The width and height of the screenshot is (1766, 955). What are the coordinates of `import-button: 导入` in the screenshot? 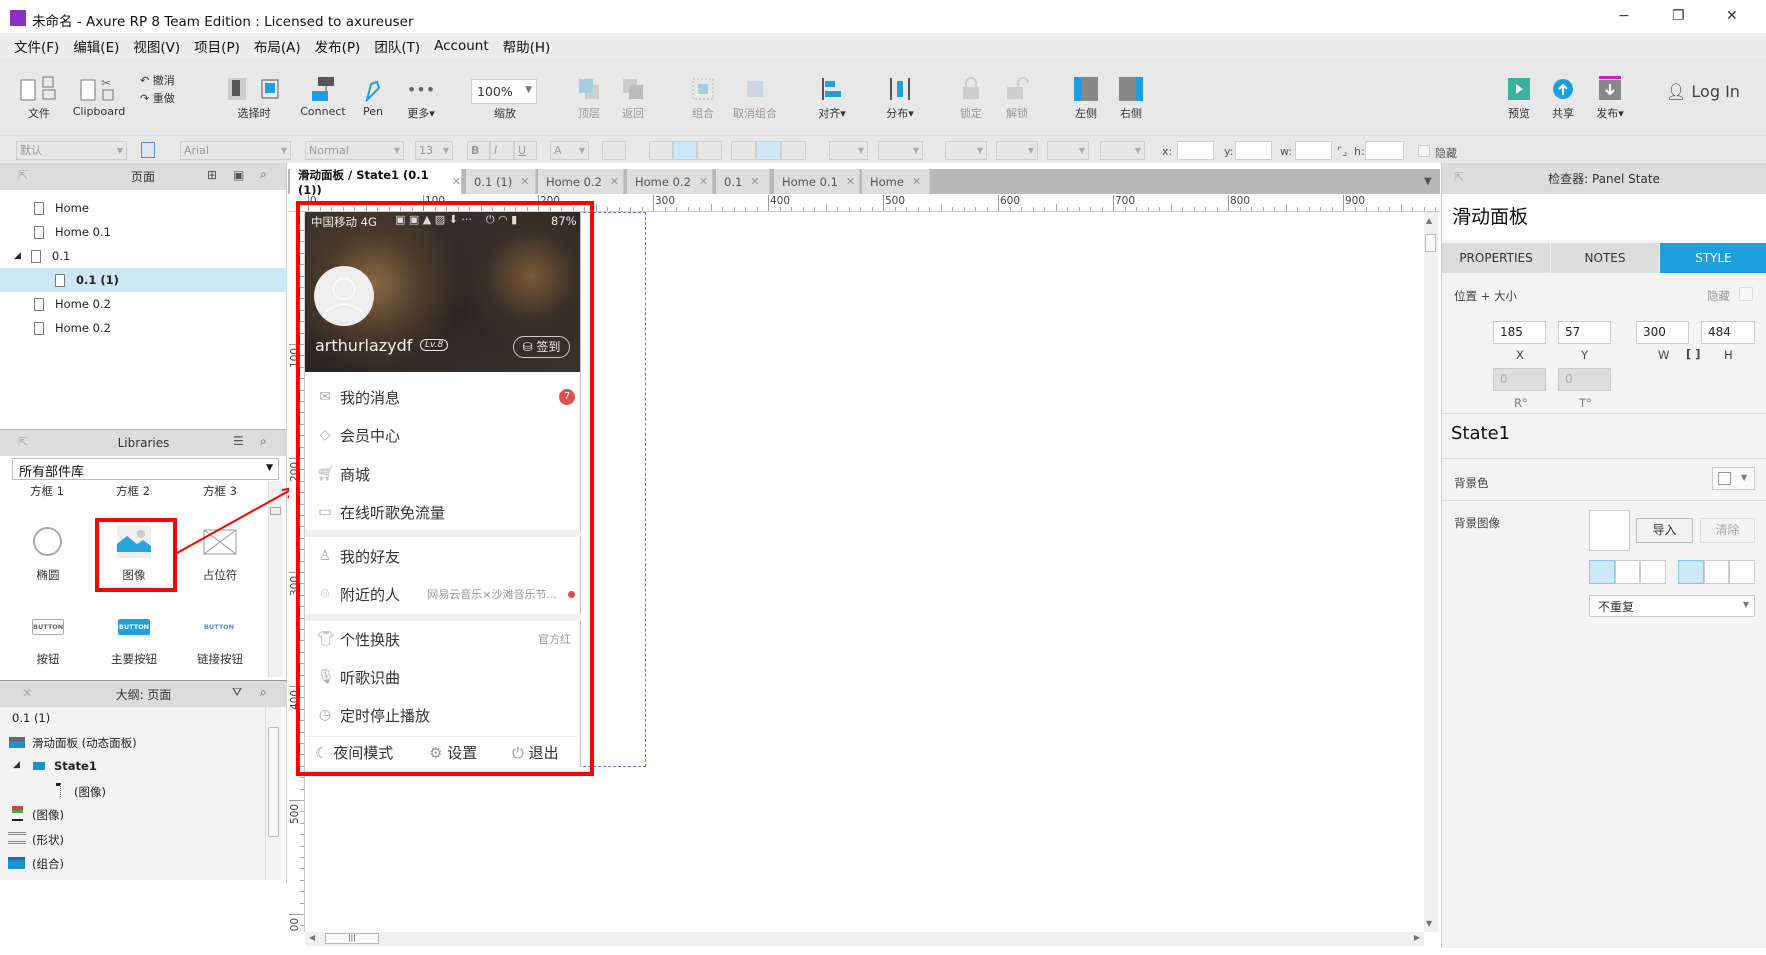 It's located at (1664, 530).